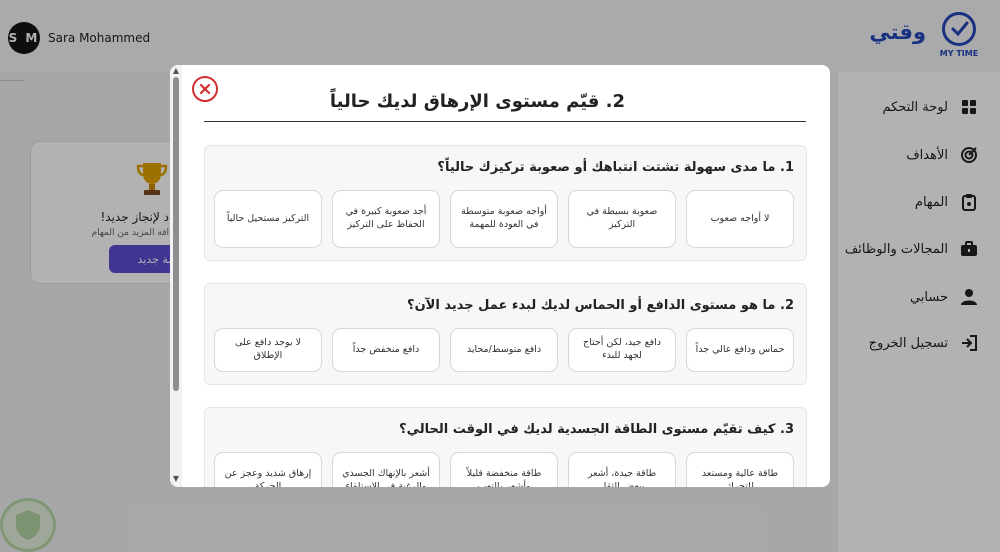 The image size is (1000, 552). I want to click on close-icon, so click(205, 89).